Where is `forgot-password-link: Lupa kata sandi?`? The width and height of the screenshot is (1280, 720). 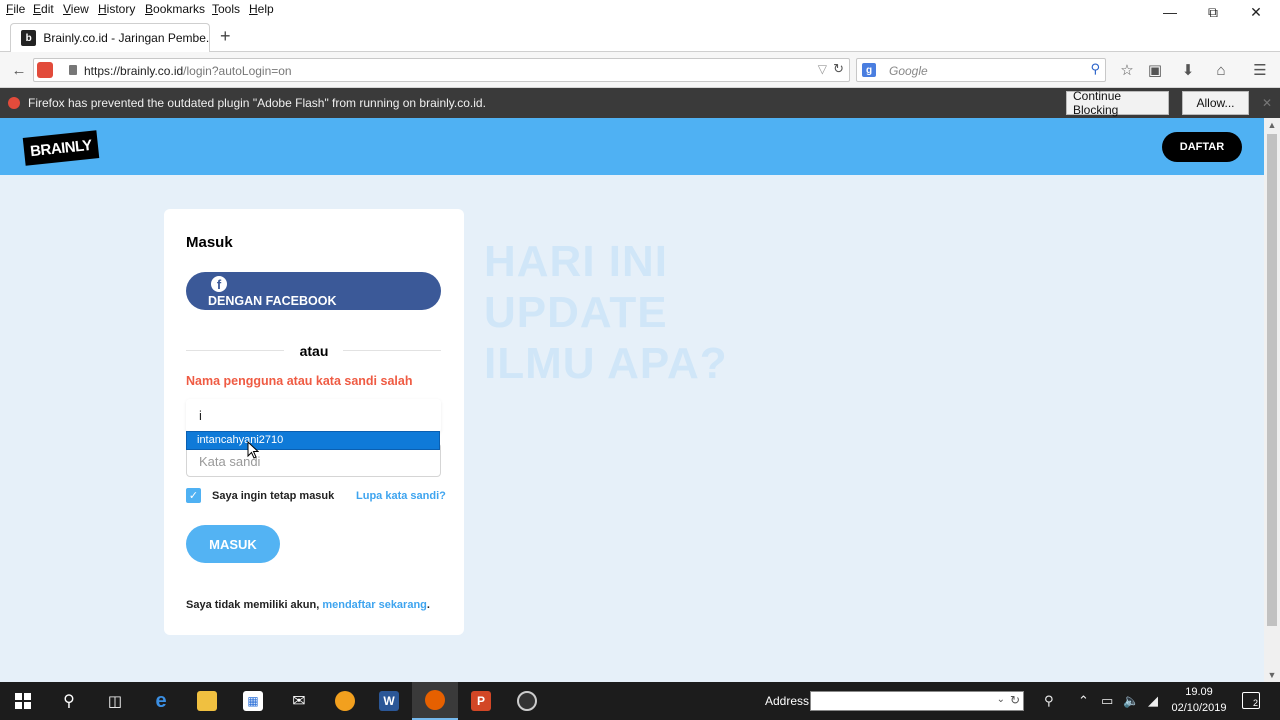
forgot-password-link: Lupa kata sandi? is located at coordinates (401, 496).